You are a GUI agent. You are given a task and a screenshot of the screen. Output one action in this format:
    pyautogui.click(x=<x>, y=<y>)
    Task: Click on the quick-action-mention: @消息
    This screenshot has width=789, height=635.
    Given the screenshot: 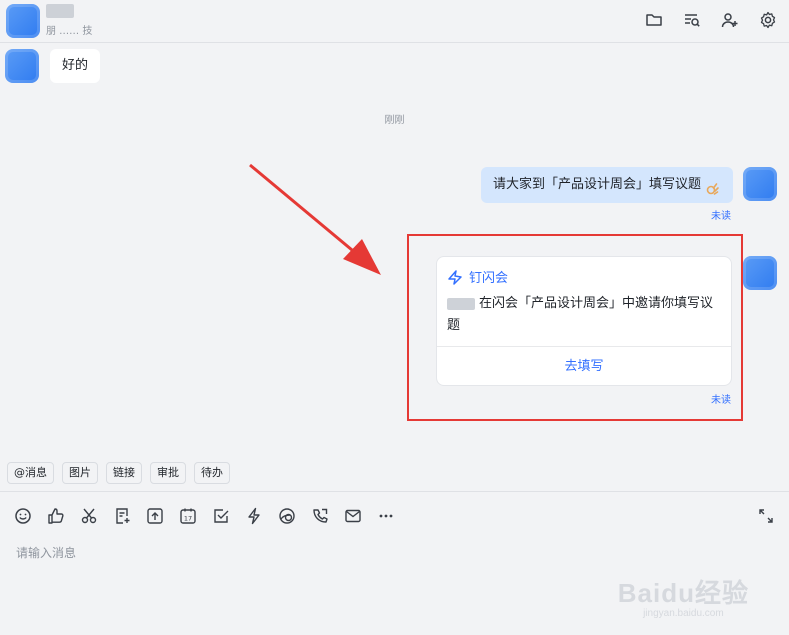 What is the action you would take?
    pyautogui.click(x=30, y=473)
    